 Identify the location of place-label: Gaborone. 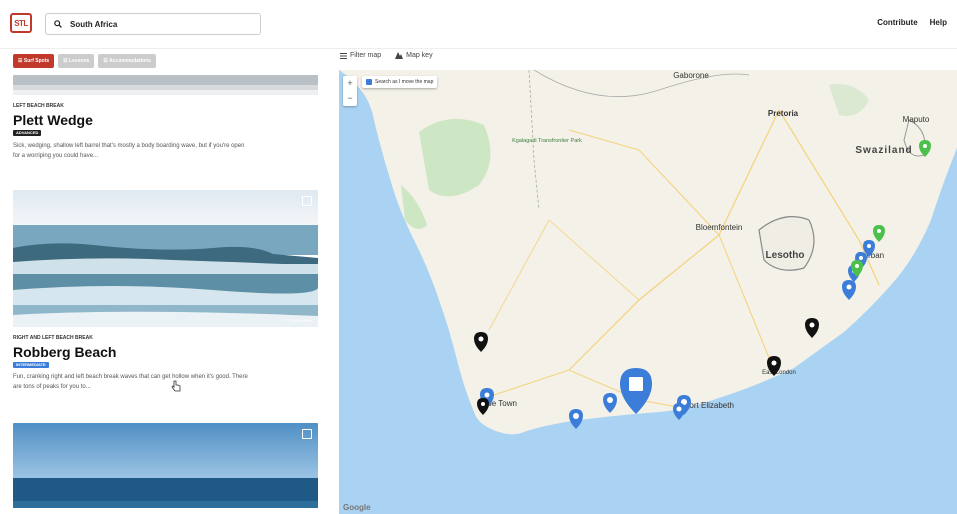
(691, 75).